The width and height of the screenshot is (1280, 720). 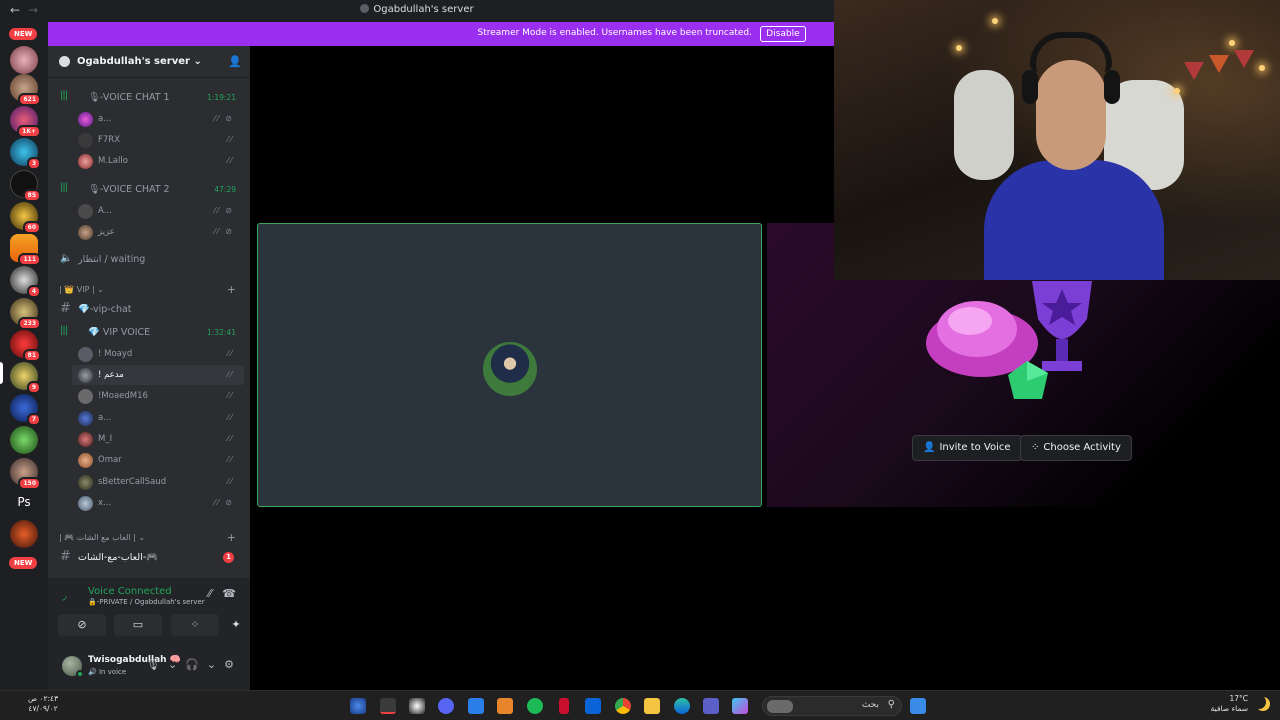 I want to click on text-channel-vip-chat: # 💎-vip-chat, so click(x=146, y=309).